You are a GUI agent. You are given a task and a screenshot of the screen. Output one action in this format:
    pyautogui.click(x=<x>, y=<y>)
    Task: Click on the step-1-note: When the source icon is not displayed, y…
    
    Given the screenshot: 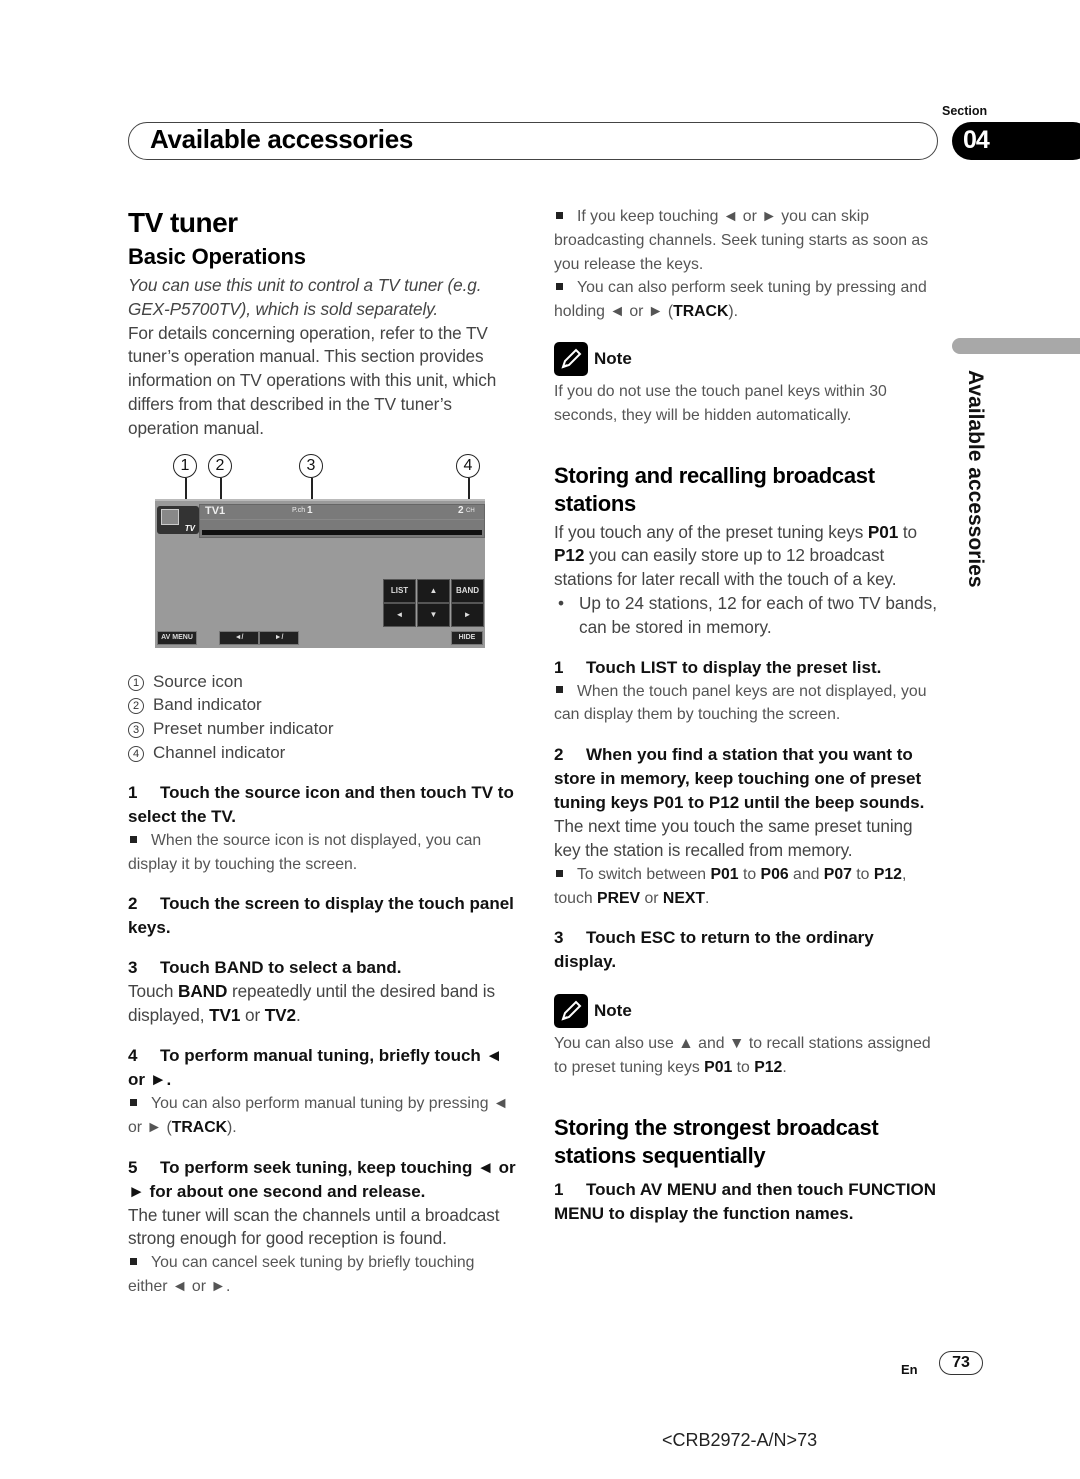 What is the action you would take?
    pyautogui.click(x=323, y=853)
    